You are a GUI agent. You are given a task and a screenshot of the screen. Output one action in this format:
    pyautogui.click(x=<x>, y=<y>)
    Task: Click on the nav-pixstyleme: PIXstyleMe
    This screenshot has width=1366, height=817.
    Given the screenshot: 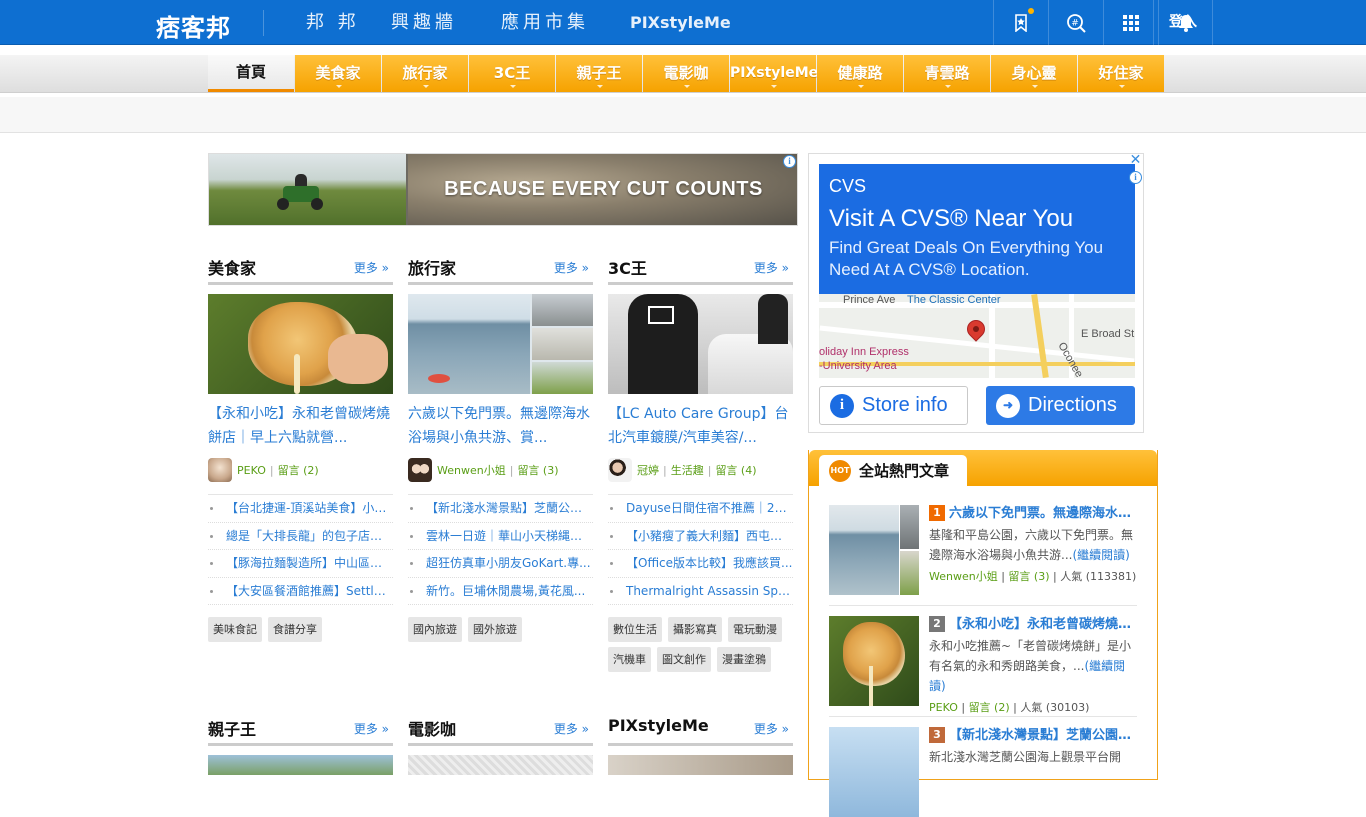 What is the action you would take?
    pyautogui.click(x=680, y=22)
    